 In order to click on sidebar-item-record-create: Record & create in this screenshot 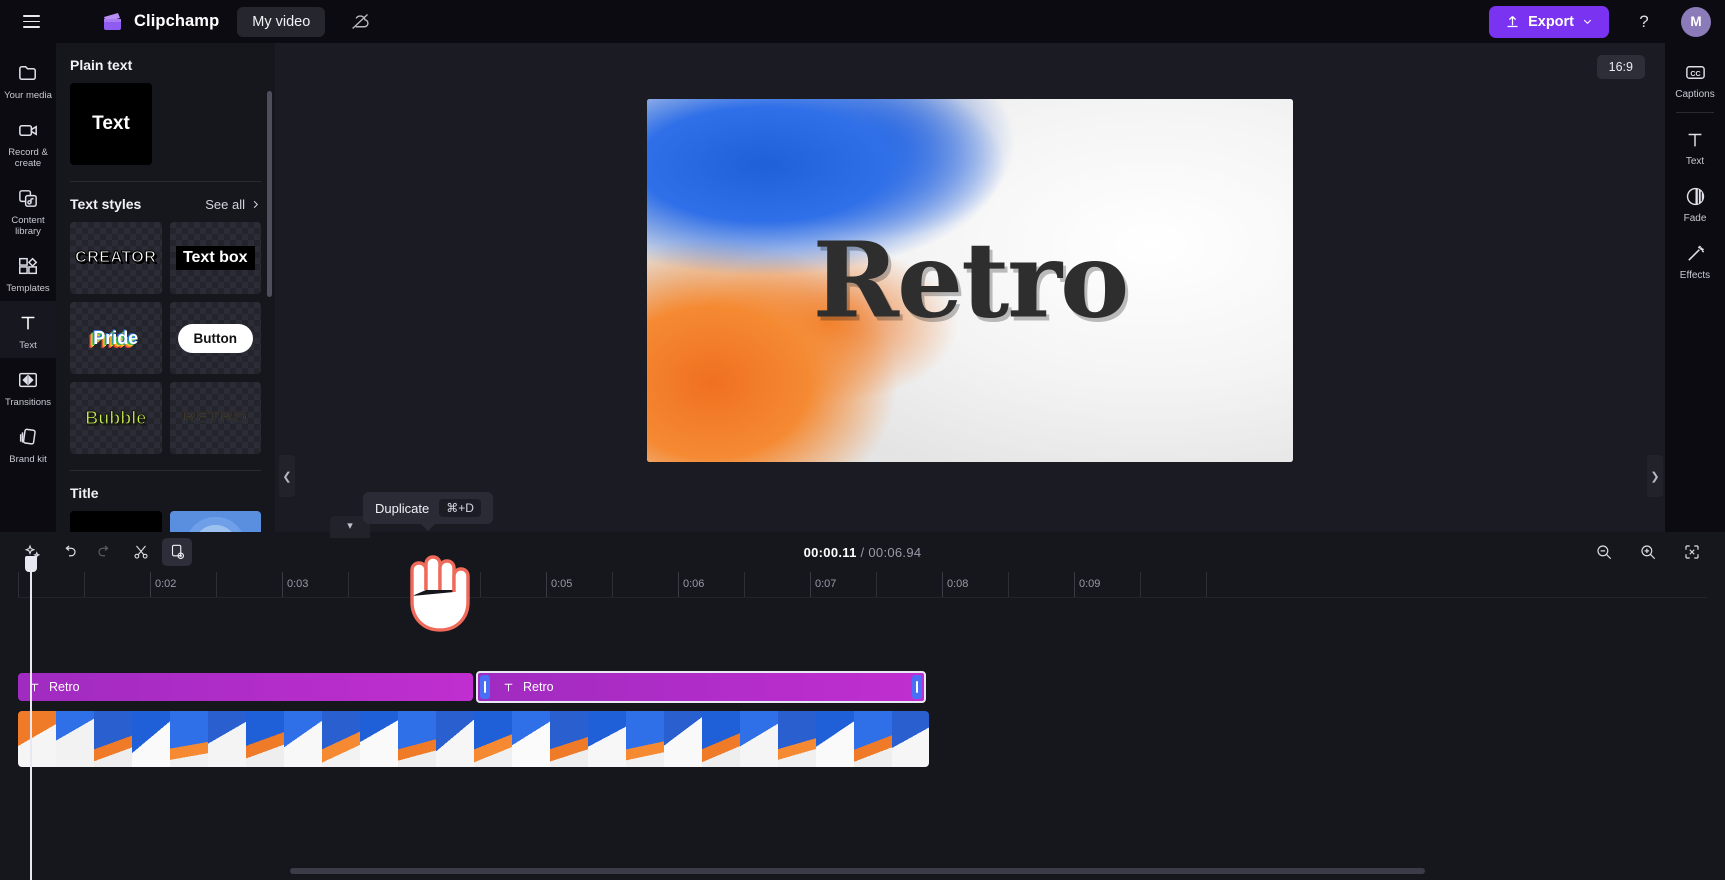, I will do `click(28, 142)`.